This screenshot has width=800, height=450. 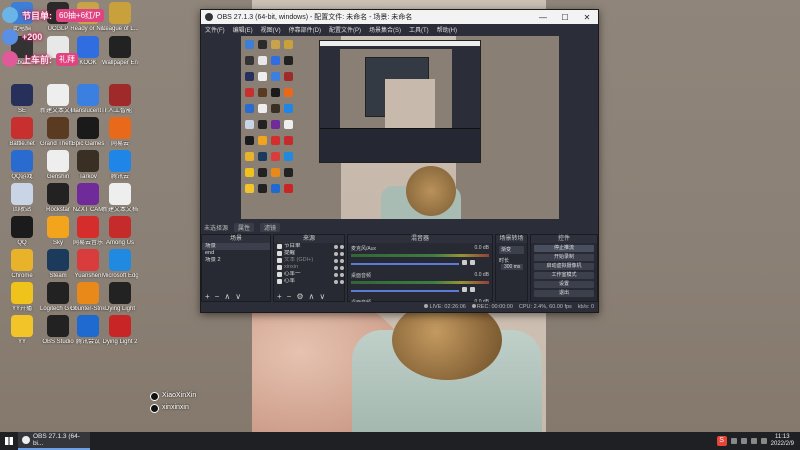 I want to click on menu-help: 帮助(H), so click(x=447, y=29).